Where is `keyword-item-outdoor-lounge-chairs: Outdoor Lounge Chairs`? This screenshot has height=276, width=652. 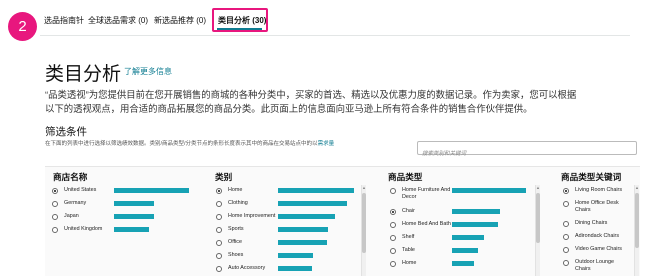
keyword-item-outdoor-lounge-chairs: Outdoor Lounge Chairs is located at coordinates (598, 267).